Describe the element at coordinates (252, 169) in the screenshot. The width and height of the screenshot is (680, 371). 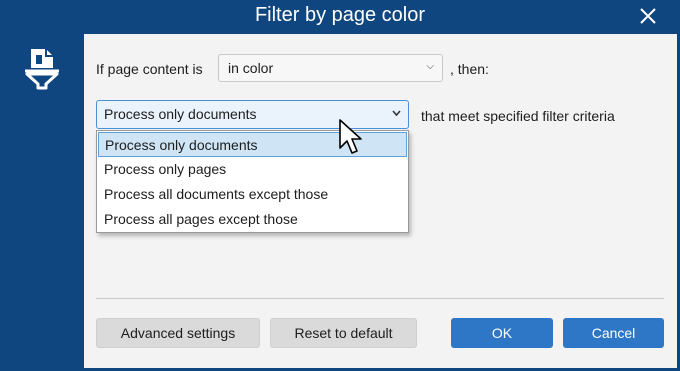
I see `dropdown-option-process-only-pages: Process only pages` at that location.